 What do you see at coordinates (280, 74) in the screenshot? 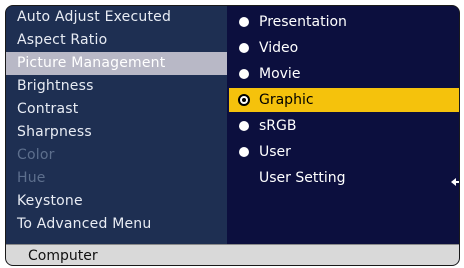
I see `option-label: Movie` at bounding box center [280, 74].